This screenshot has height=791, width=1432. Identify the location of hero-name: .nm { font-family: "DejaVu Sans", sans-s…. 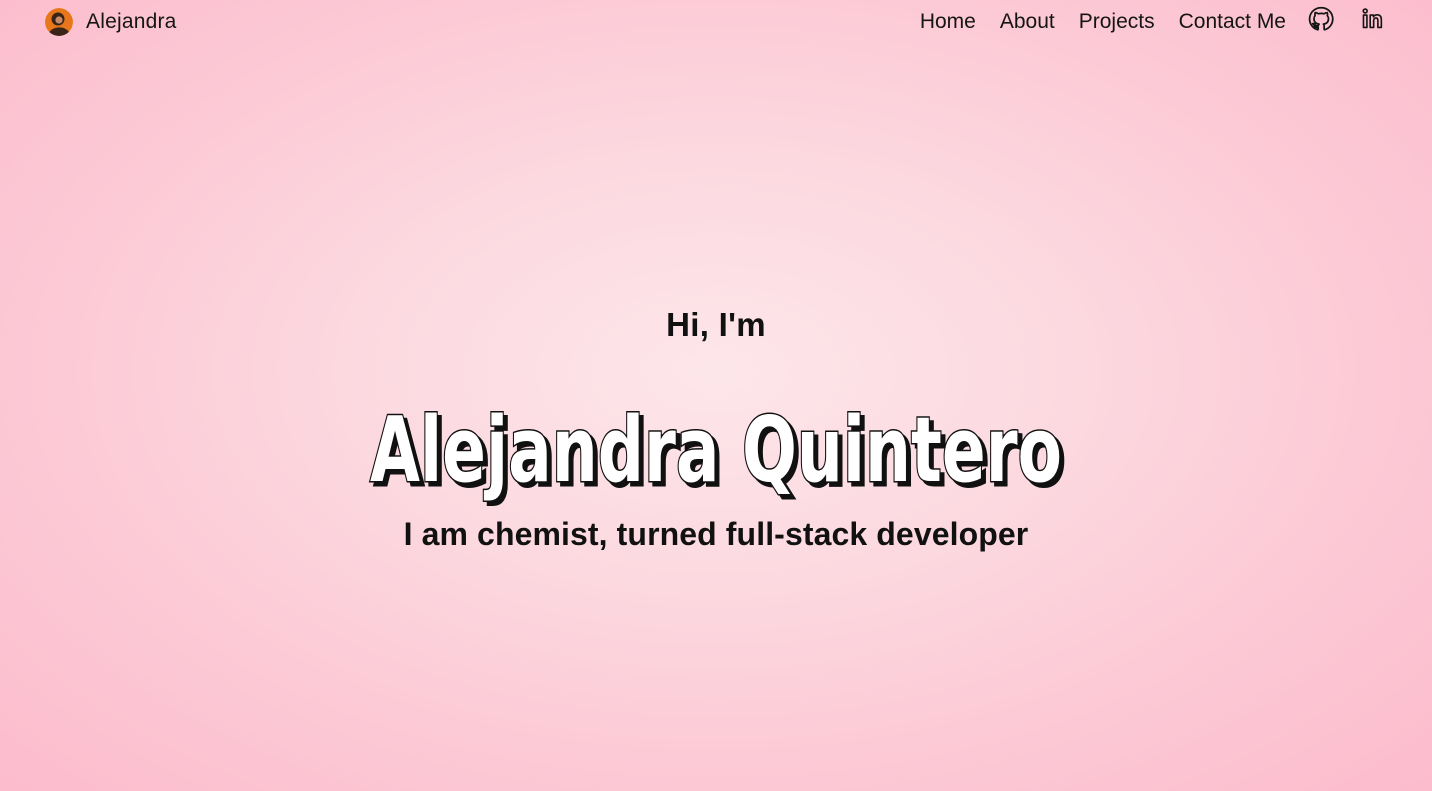
(718, 453).